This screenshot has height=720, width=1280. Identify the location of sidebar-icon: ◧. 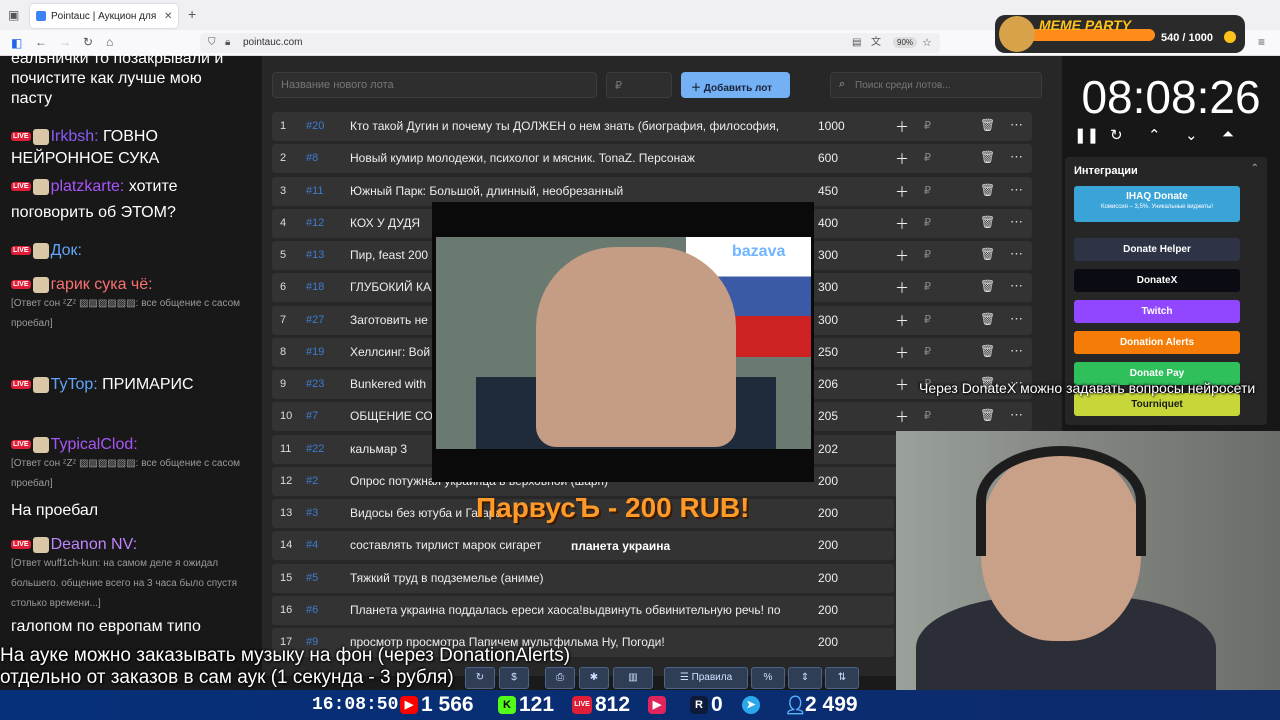
(16, 43).